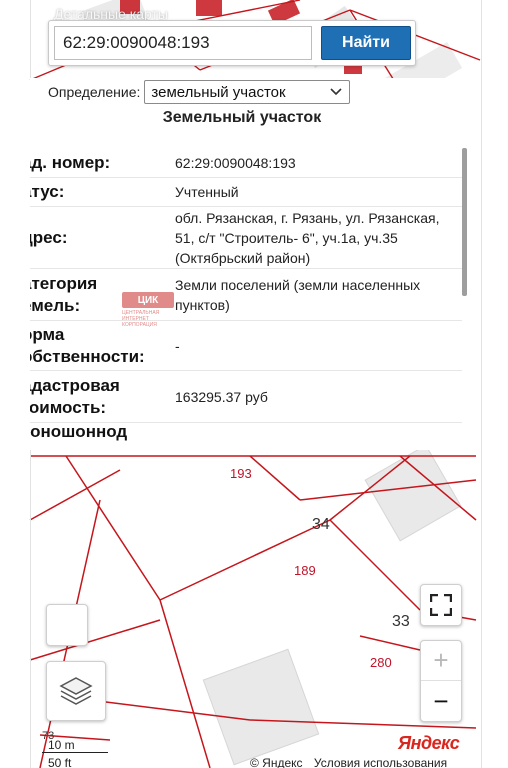  I want to click on definition-row: Определение: земельный участок, so click(199, 92).